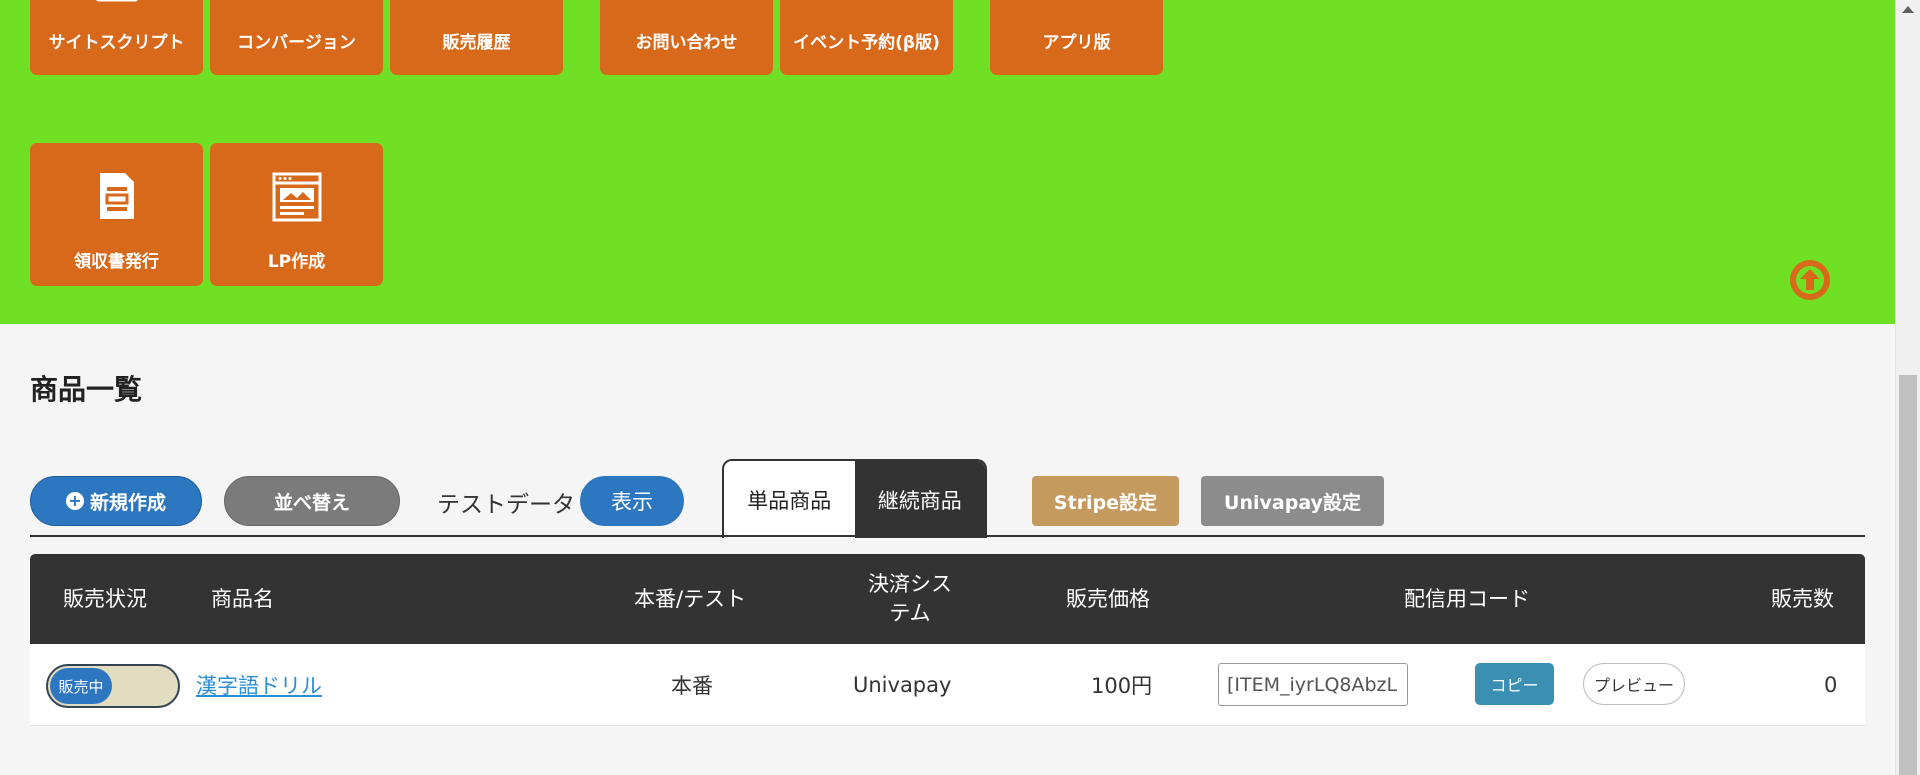  I want to click on page-scrollbar, so click(1907, 387).